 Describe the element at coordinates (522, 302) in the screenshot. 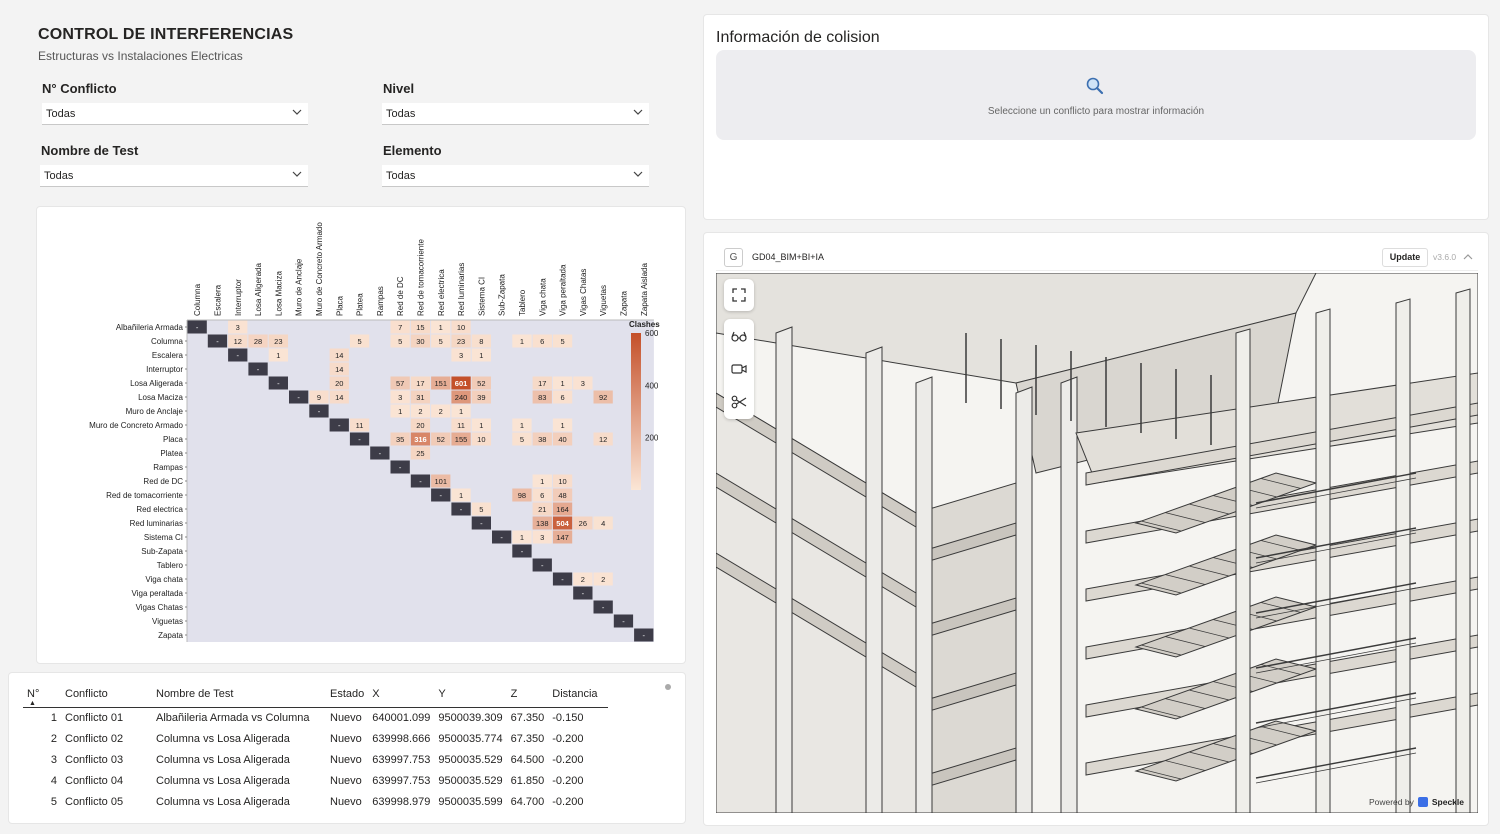

I see `matrix-column-label: Tablero` at that location.